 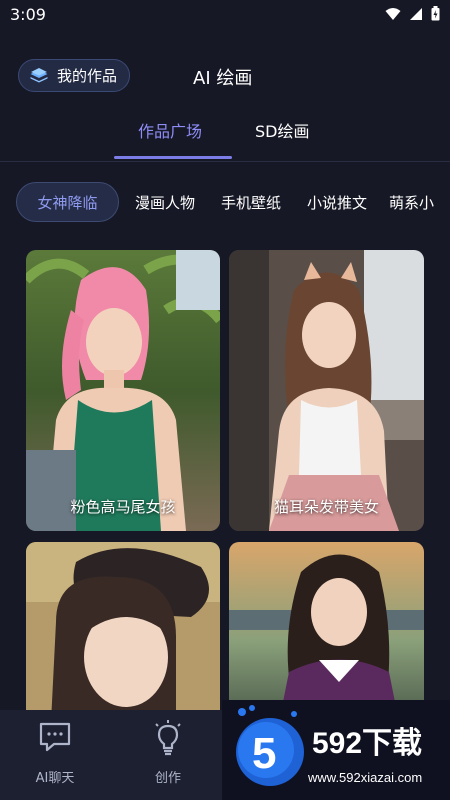 I want to click on status-icons, so click(x=412, y=13).